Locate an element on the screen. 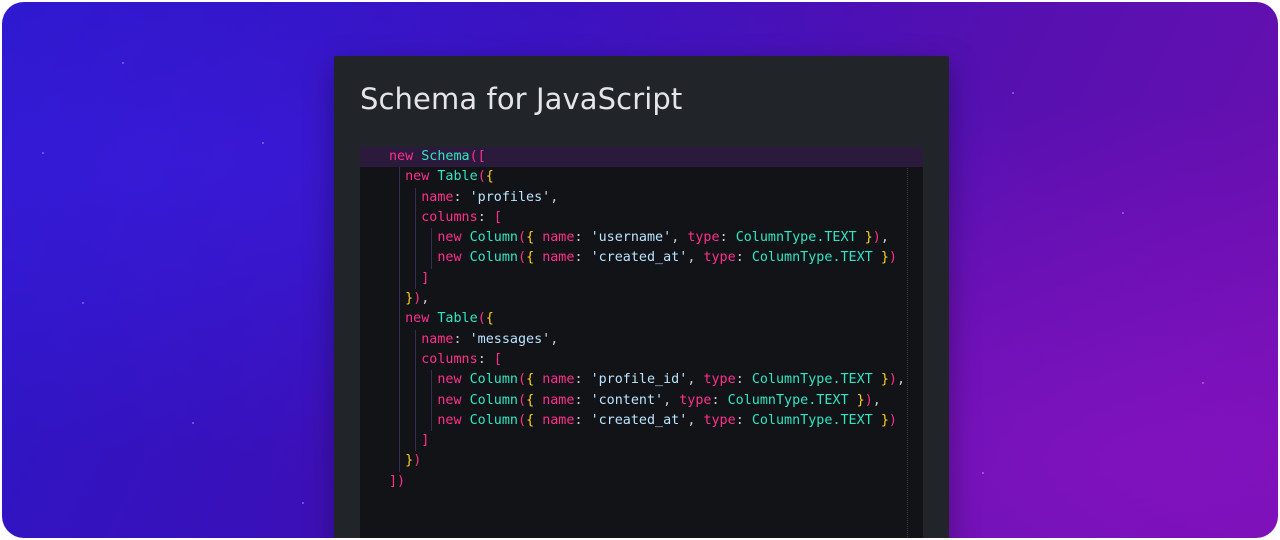  code-token: 'profile_id' is located at coordinates (639, 380).